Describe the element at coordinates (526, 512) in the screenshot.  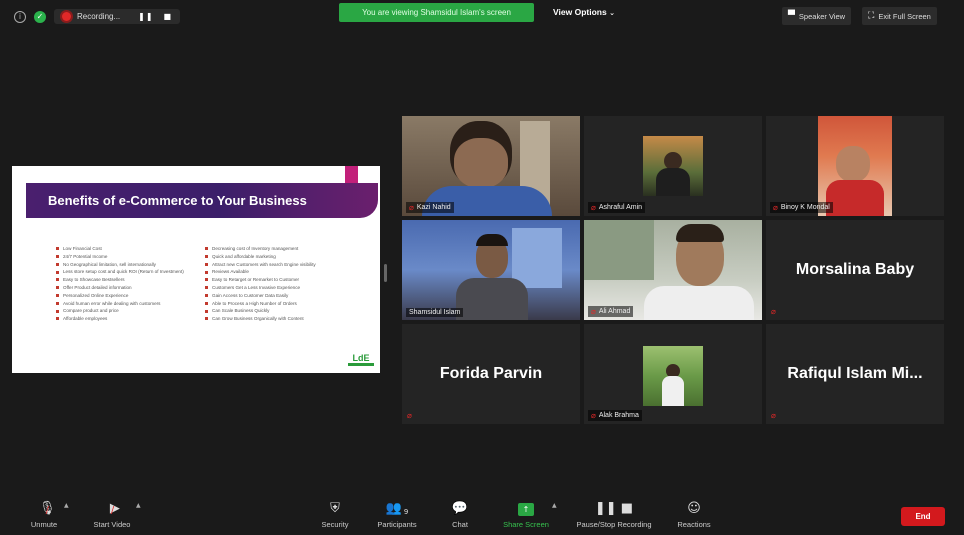
I see `share-screen-button: ↑ Share Screen` at that location.